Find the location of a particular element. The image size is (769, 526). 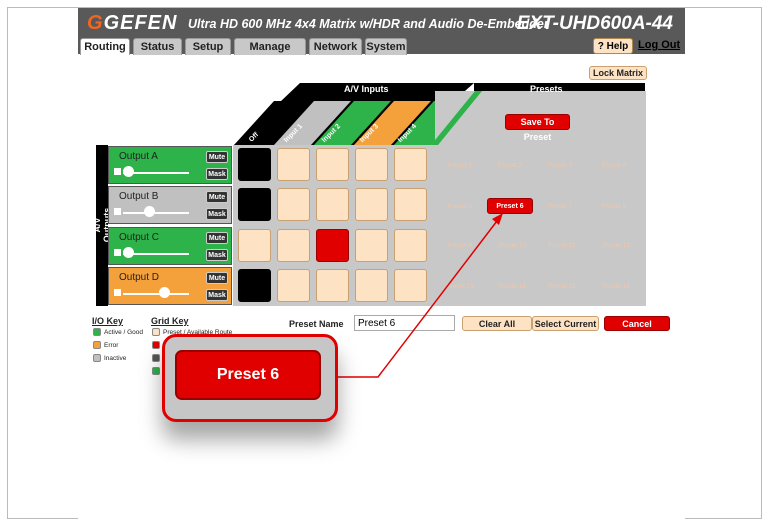

callout-preset-6-button: Preset 6 is located at coordinates (248, 375).